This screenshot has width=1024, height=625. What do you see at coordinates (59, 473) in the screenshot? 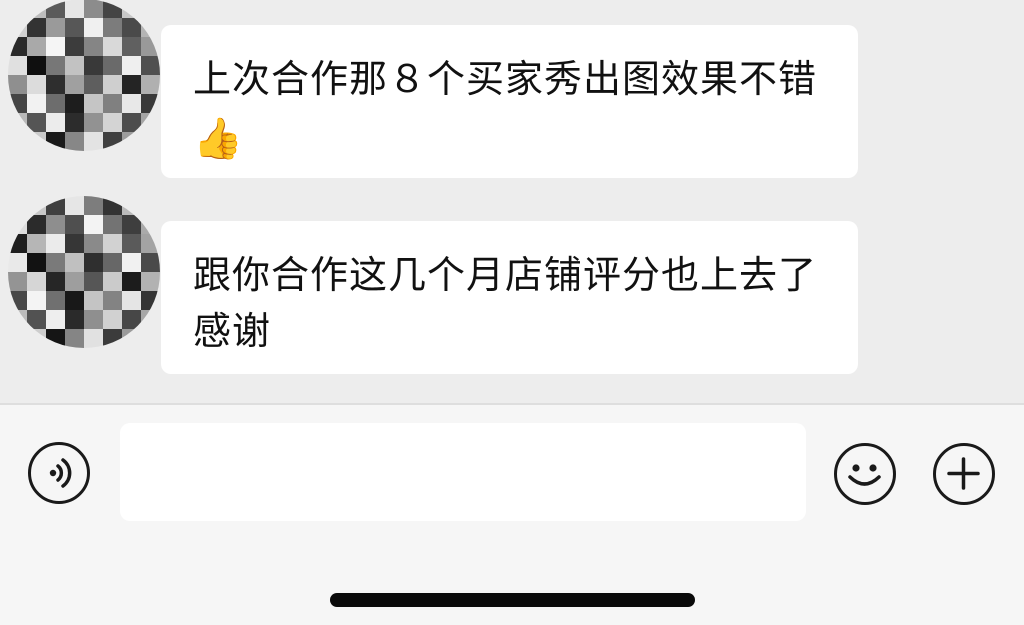
I see `voice-icon` at bounding box center [59, 473].